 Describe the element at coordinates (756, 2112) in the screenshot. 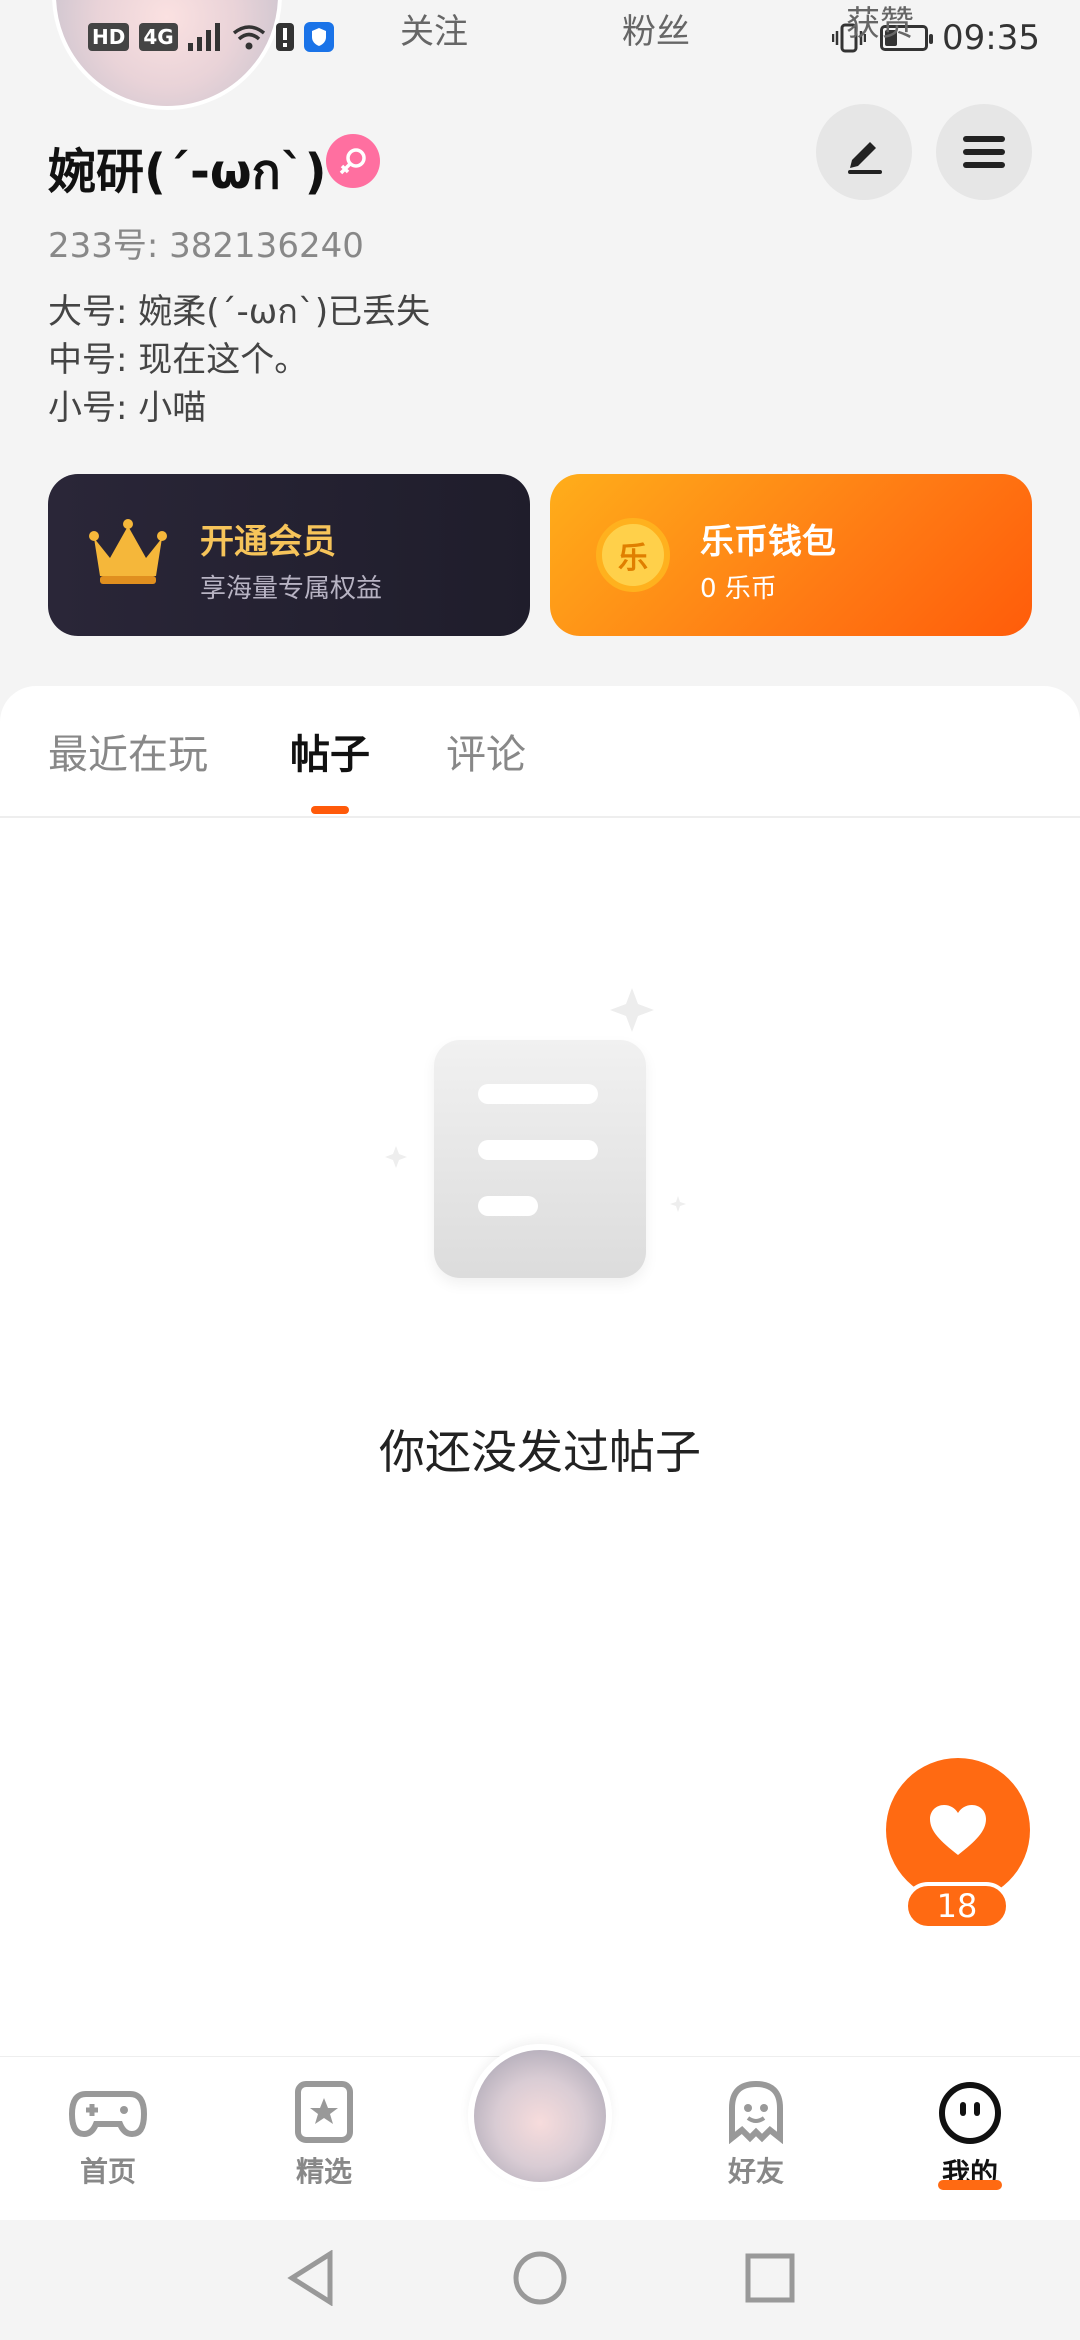

I see `ghost-icon` at that location.